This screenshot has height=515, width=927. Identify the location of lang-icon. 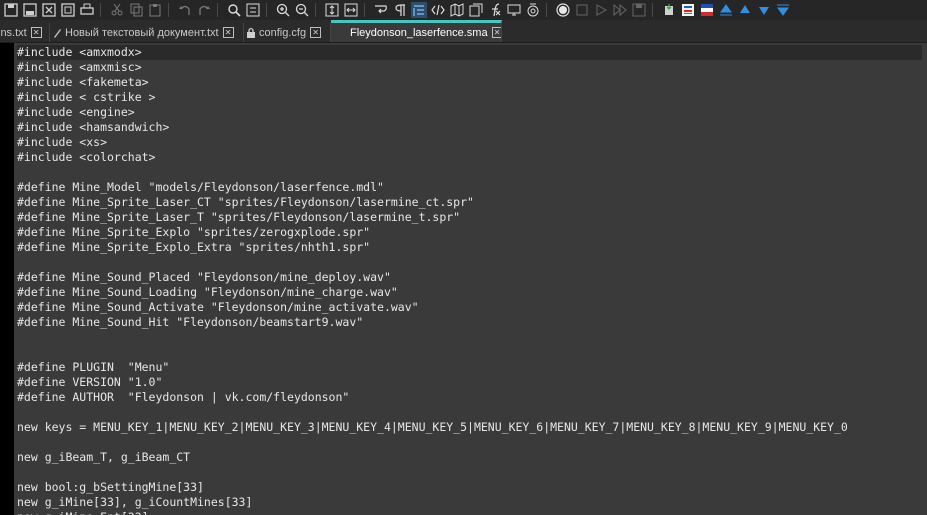
(438, 10).